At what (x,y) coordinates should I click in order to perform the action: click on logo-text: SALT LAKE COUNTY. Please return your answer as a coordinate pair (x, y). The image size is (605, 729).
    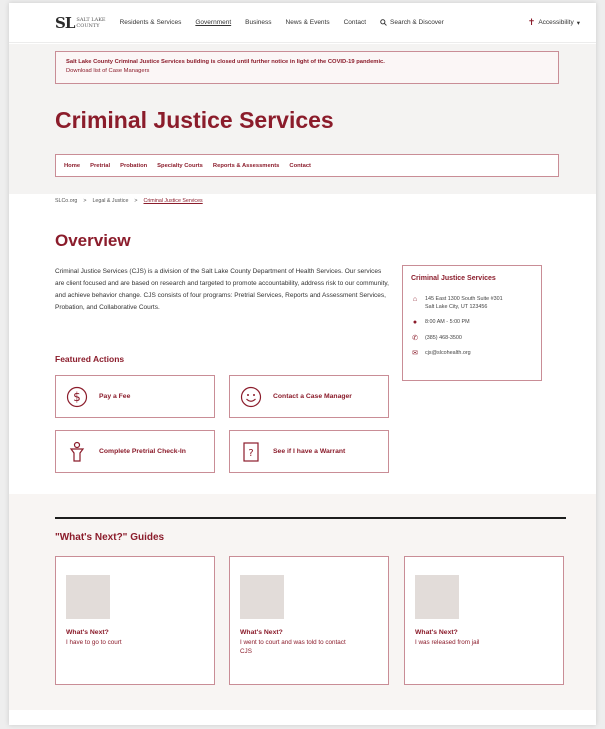
    Looking at the image, I should click on (91, 22).